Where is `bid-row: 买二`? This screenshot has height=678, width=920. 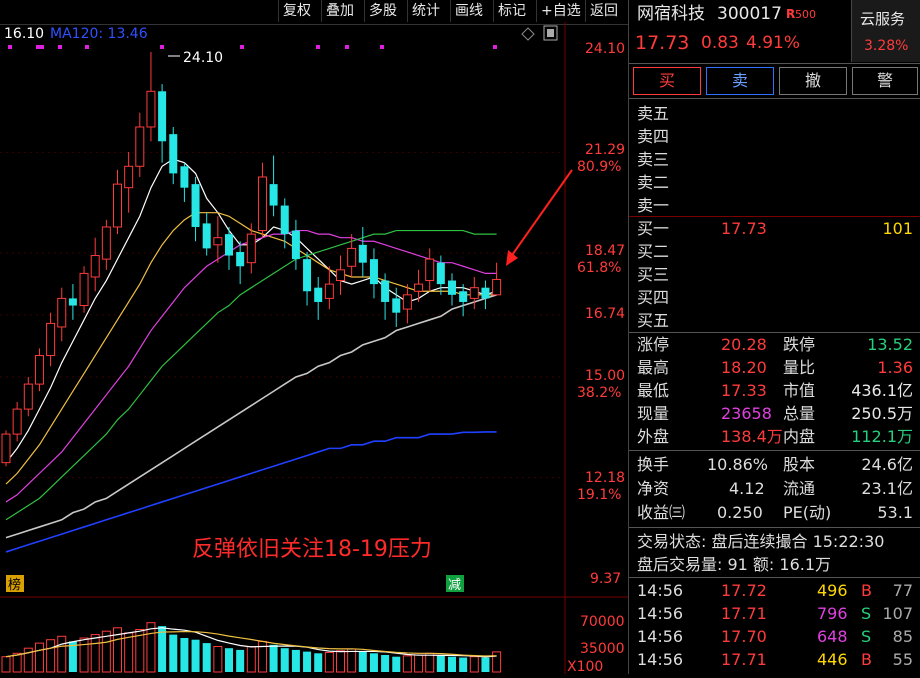
bid-row: 买二 is located at coordinates (774, 251).